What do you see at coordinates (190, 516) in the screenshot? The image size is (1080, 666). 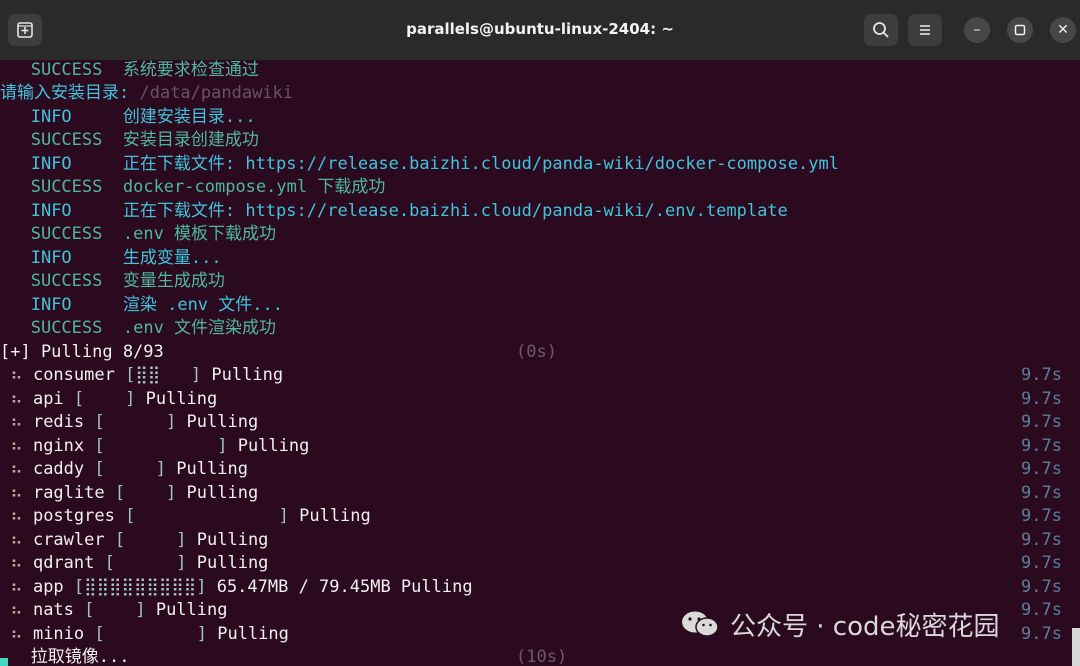 I see `pull-item: ⠦ postgres [ ] Pulling` at bounding box center [190, 516].